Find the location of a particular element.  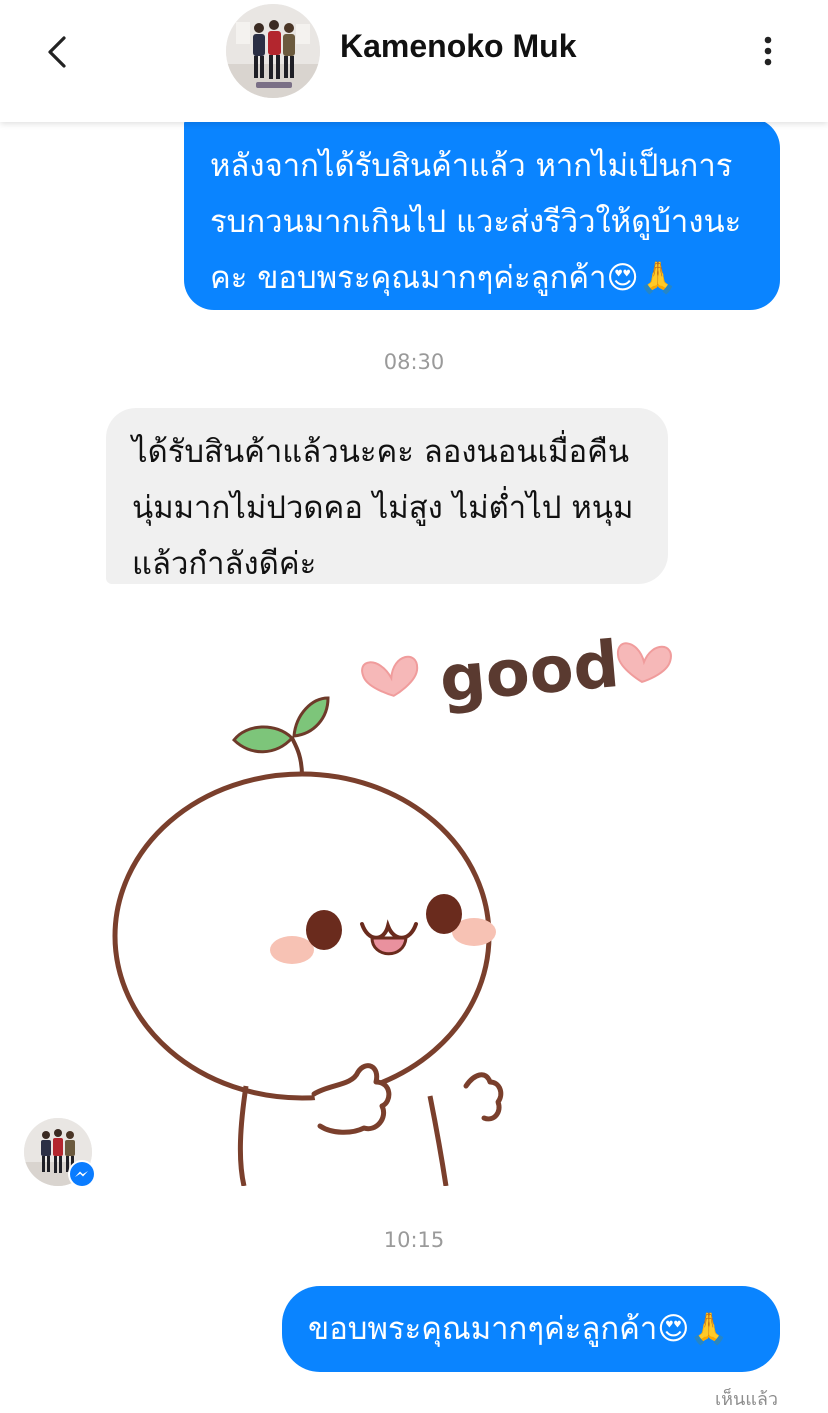

back-button is located at coordinates (60, 52).